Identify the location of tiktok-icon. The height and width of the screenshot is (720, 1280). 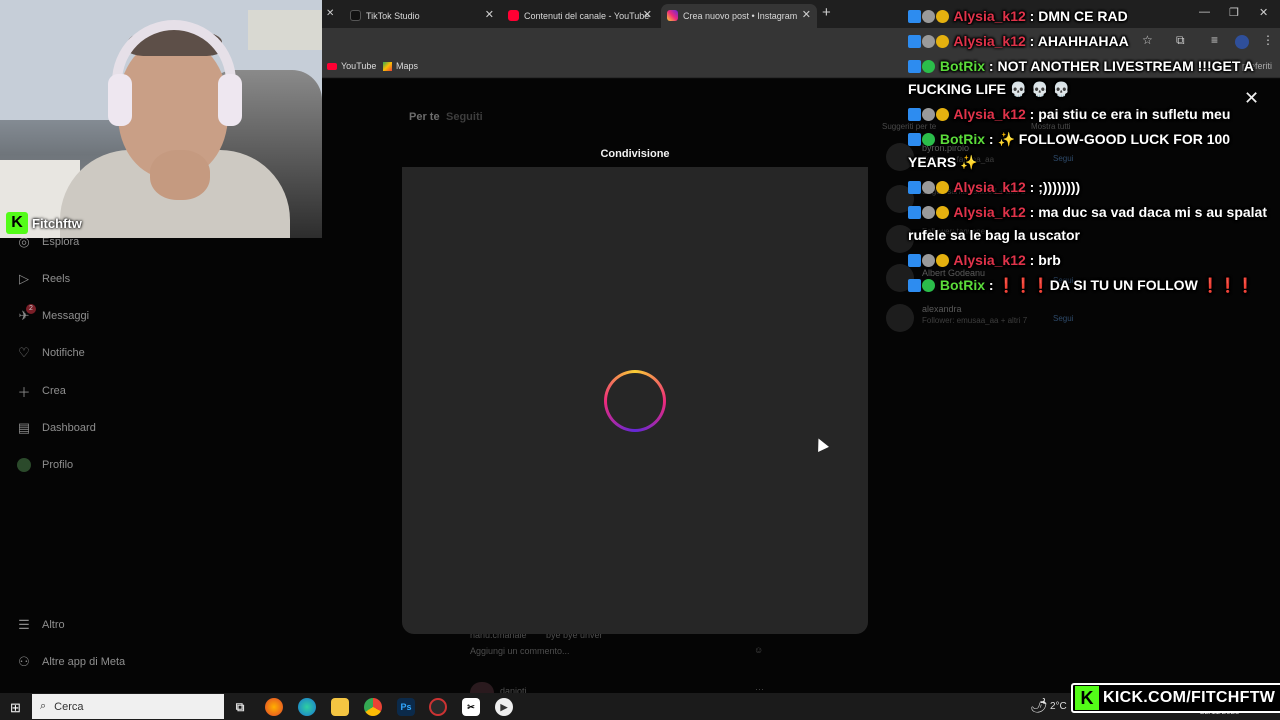
(355, 15).